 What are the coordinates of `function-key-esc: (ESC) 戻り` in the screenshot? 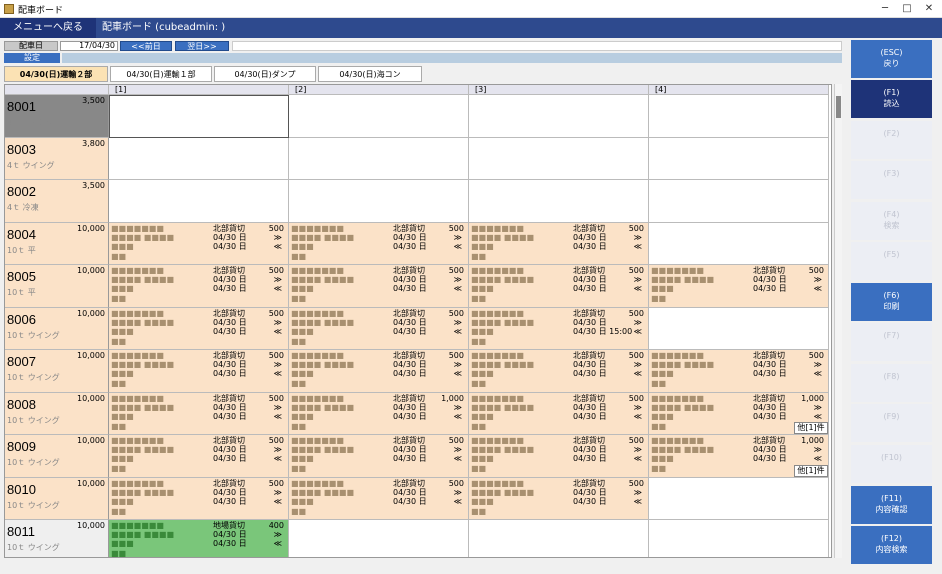 It's located at (891, 59).